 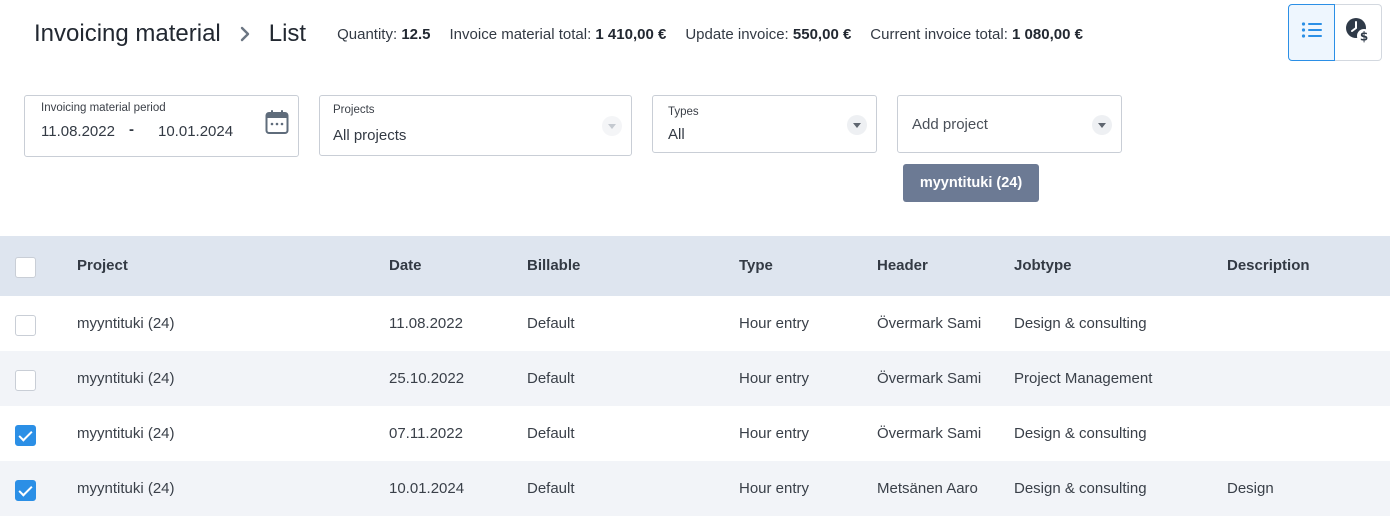 What do you see at coordinates (103, 108) in the screenshot?
I see `period-label: Invoicing material period` at bounding box center [103, 108].